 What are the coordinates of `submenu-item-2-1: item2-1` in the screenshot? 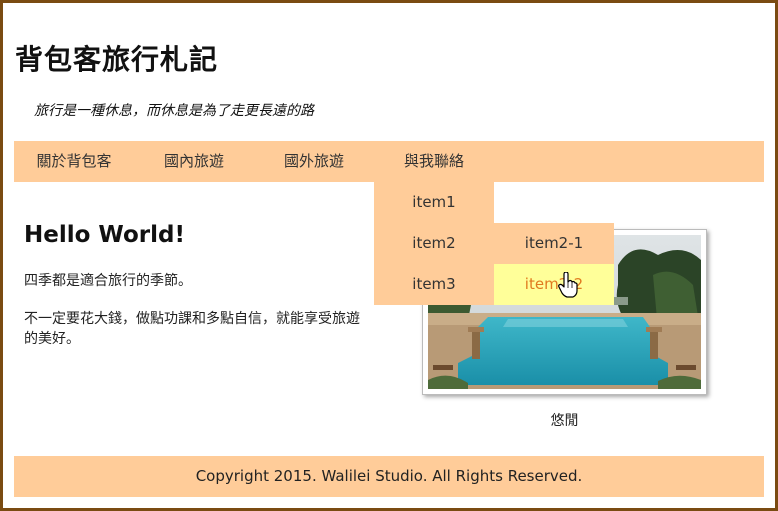 It's located at (554, 243).